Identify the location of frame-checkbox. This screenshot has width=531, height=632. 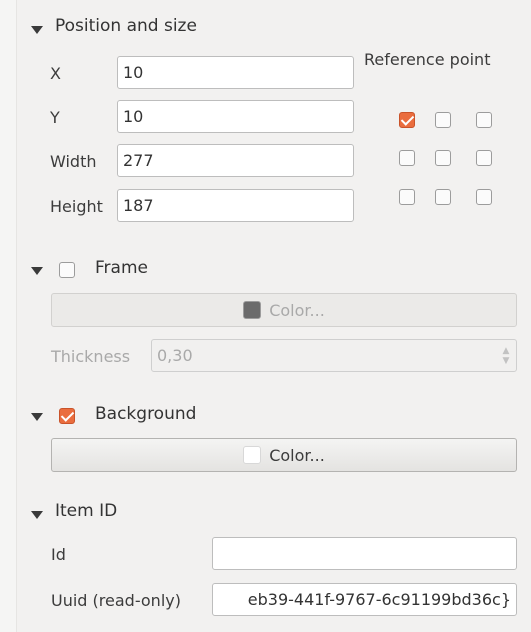
(67, 270).